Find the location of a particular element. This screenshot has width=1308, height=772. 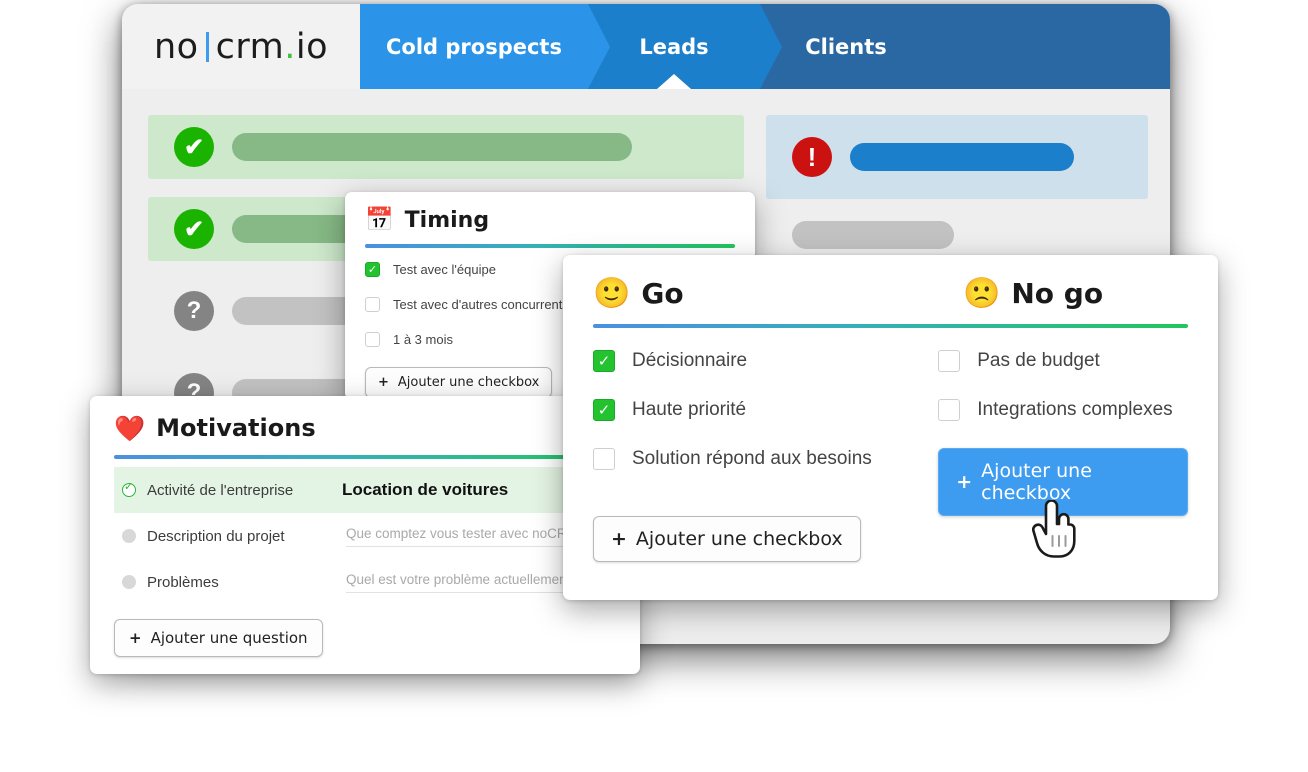

question-label: Description du projet is located at coordinates (216, 536).